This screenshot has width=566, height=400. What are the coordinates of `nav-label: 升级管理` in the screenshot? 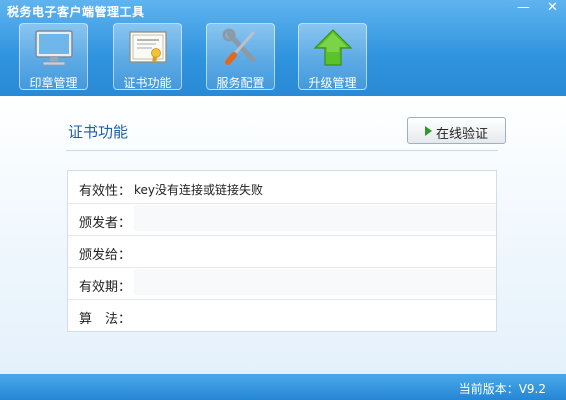 It's located at (332, 83).